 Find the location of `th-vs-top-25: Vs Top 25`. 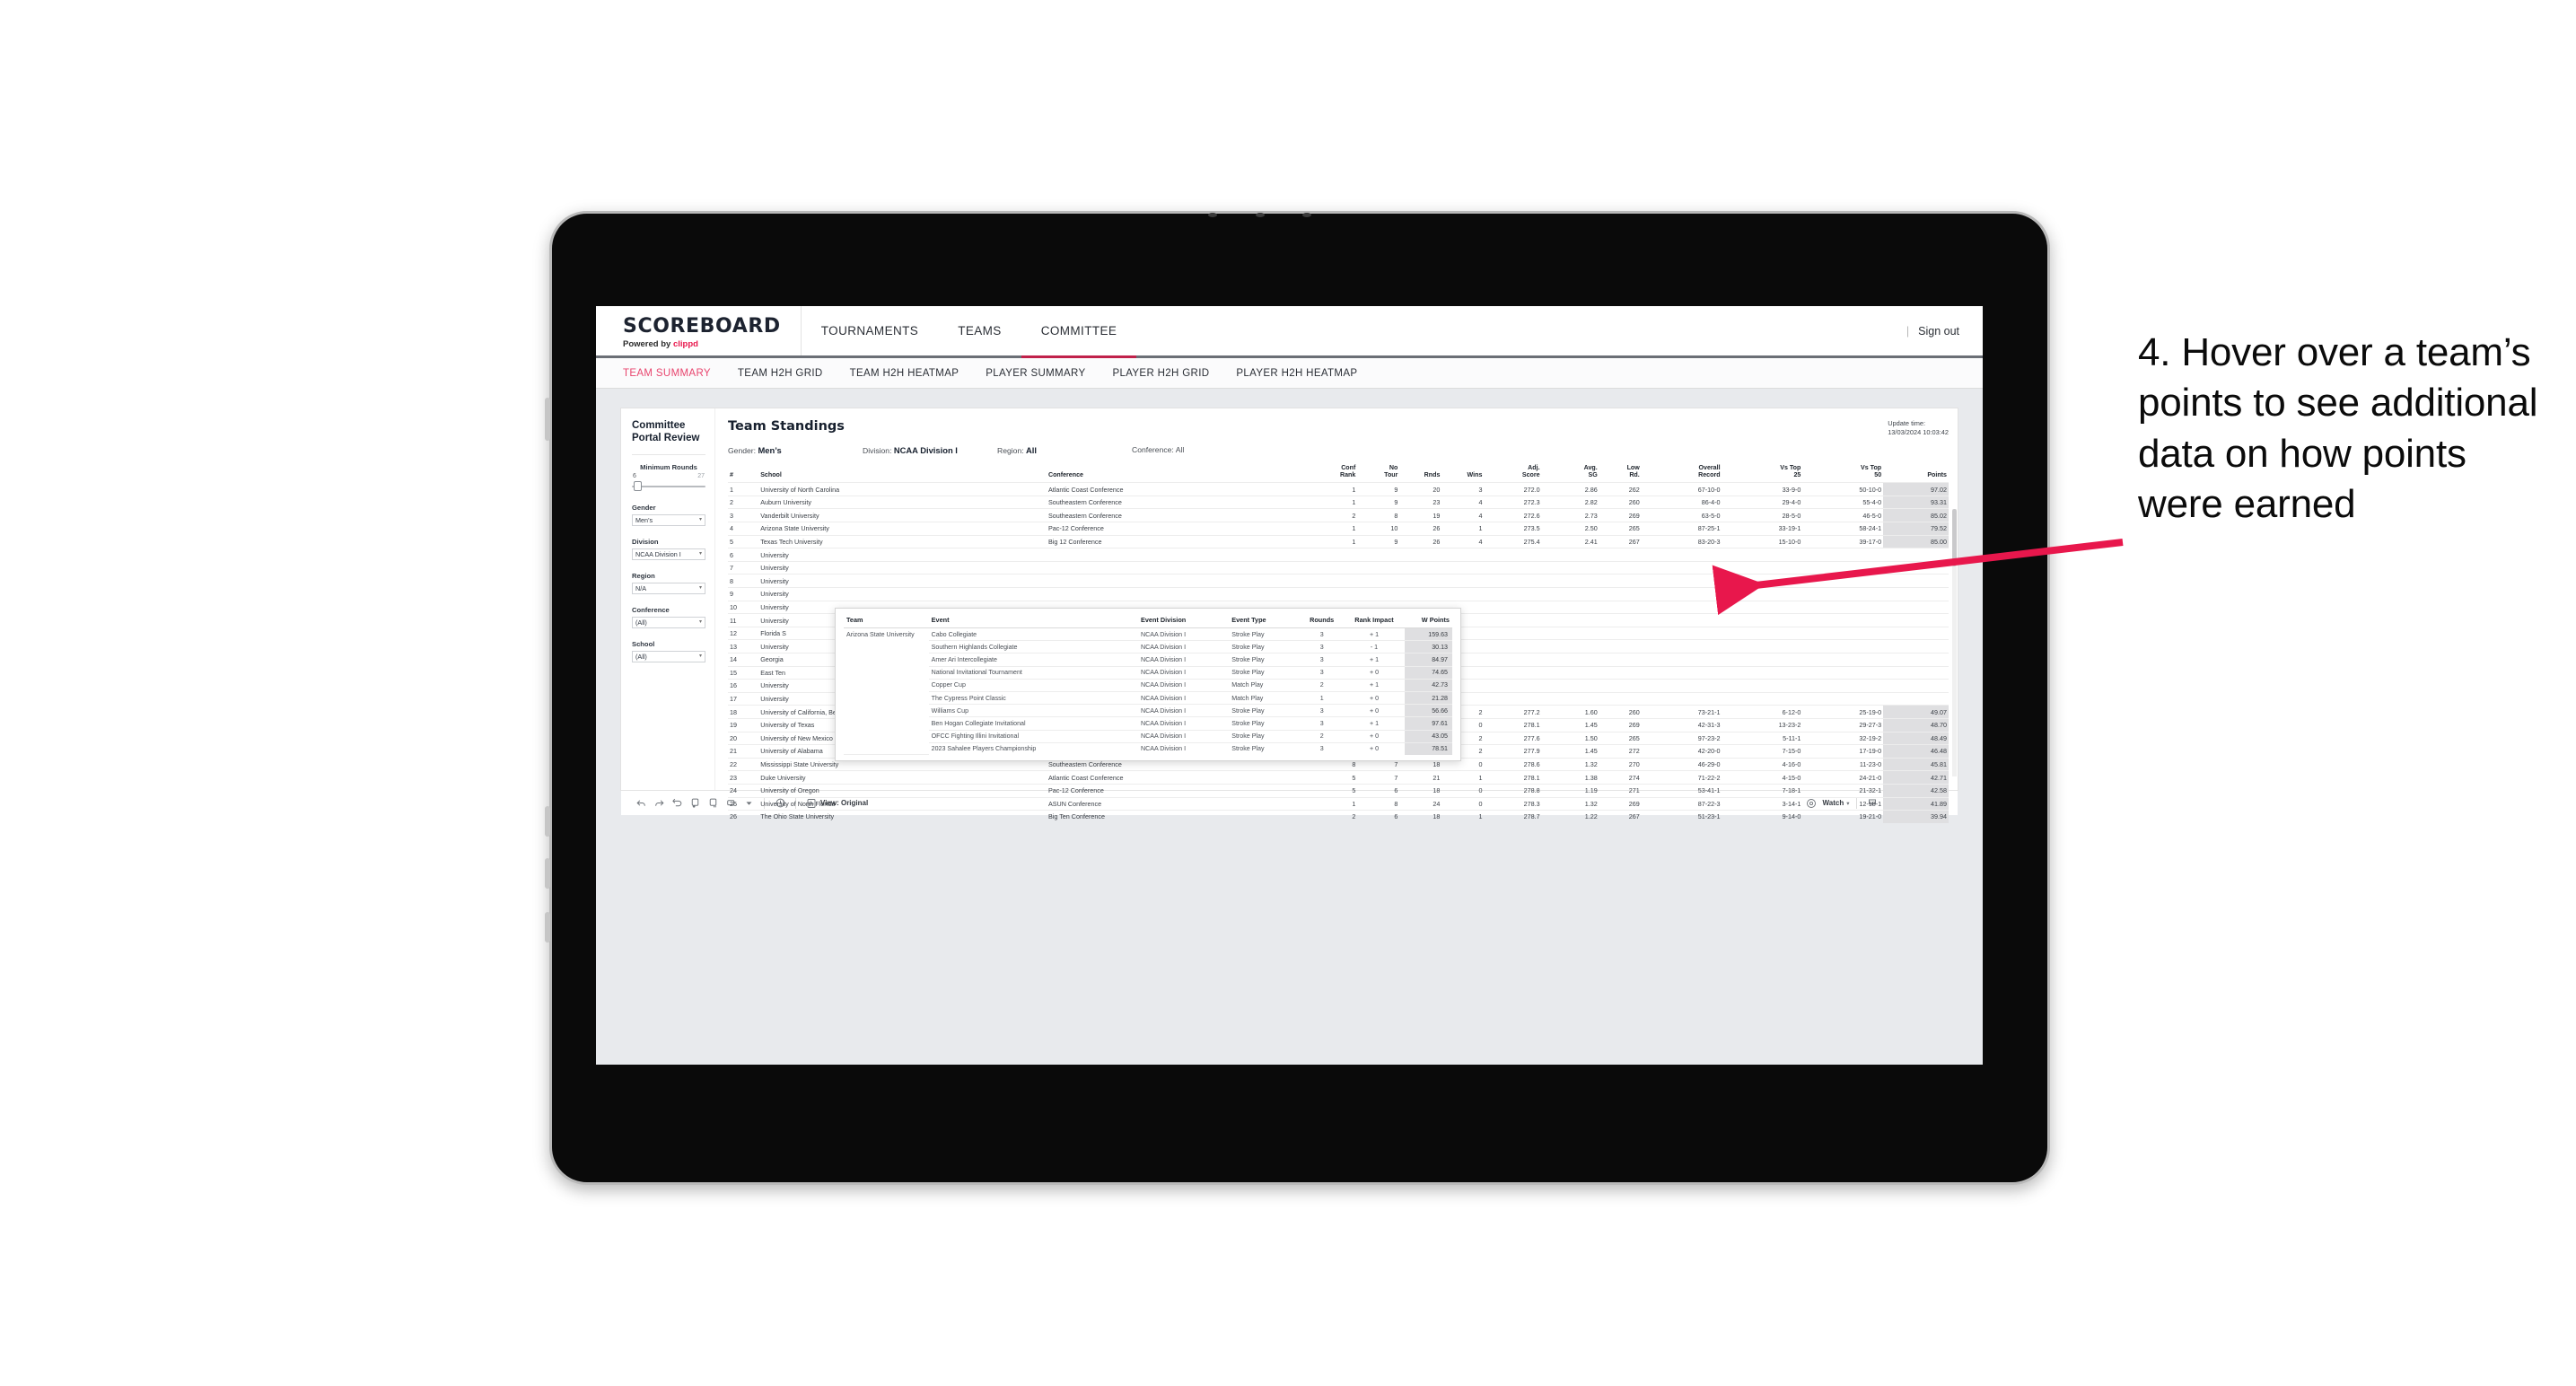

th-vs-top-25: Vs Top 25 is located at coordinates (1762, 473).